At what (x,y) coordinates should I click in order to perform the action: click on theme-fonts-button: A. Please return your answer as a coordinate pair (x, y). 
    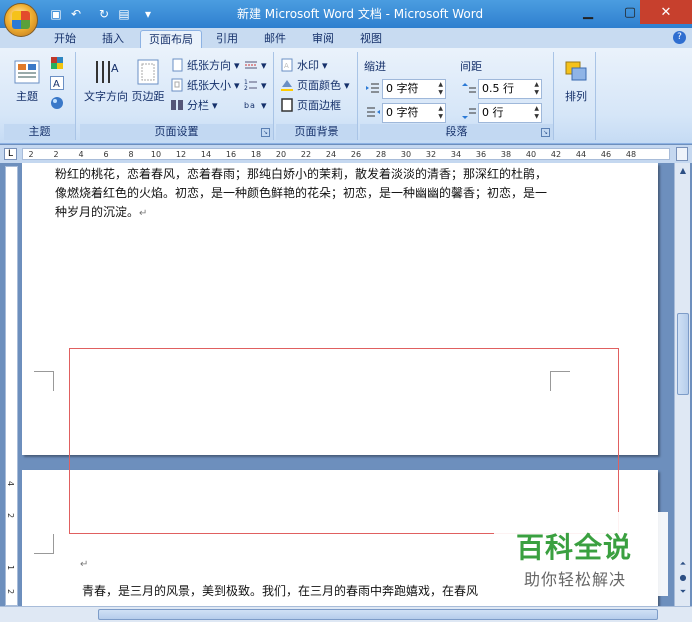
    Looking at the image, I should click on (57, 83).